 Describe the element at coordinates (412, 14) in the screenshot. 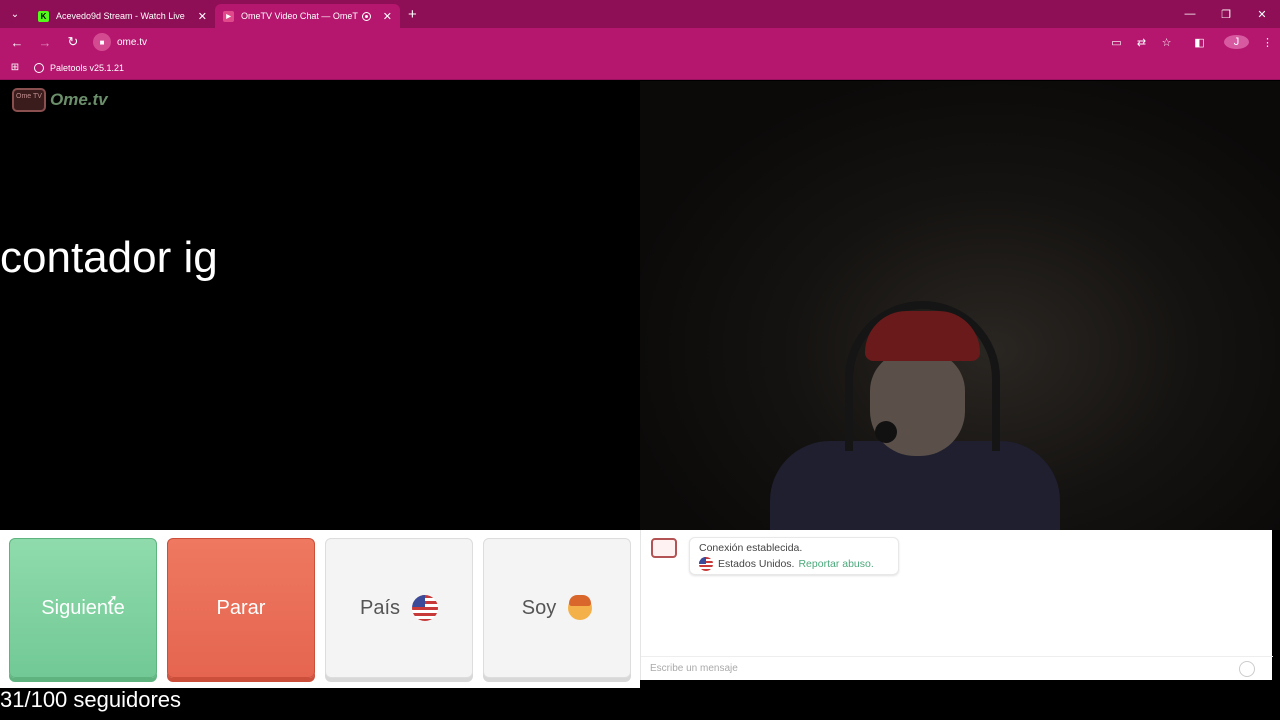

I see `new-tab-button: +` at that location.